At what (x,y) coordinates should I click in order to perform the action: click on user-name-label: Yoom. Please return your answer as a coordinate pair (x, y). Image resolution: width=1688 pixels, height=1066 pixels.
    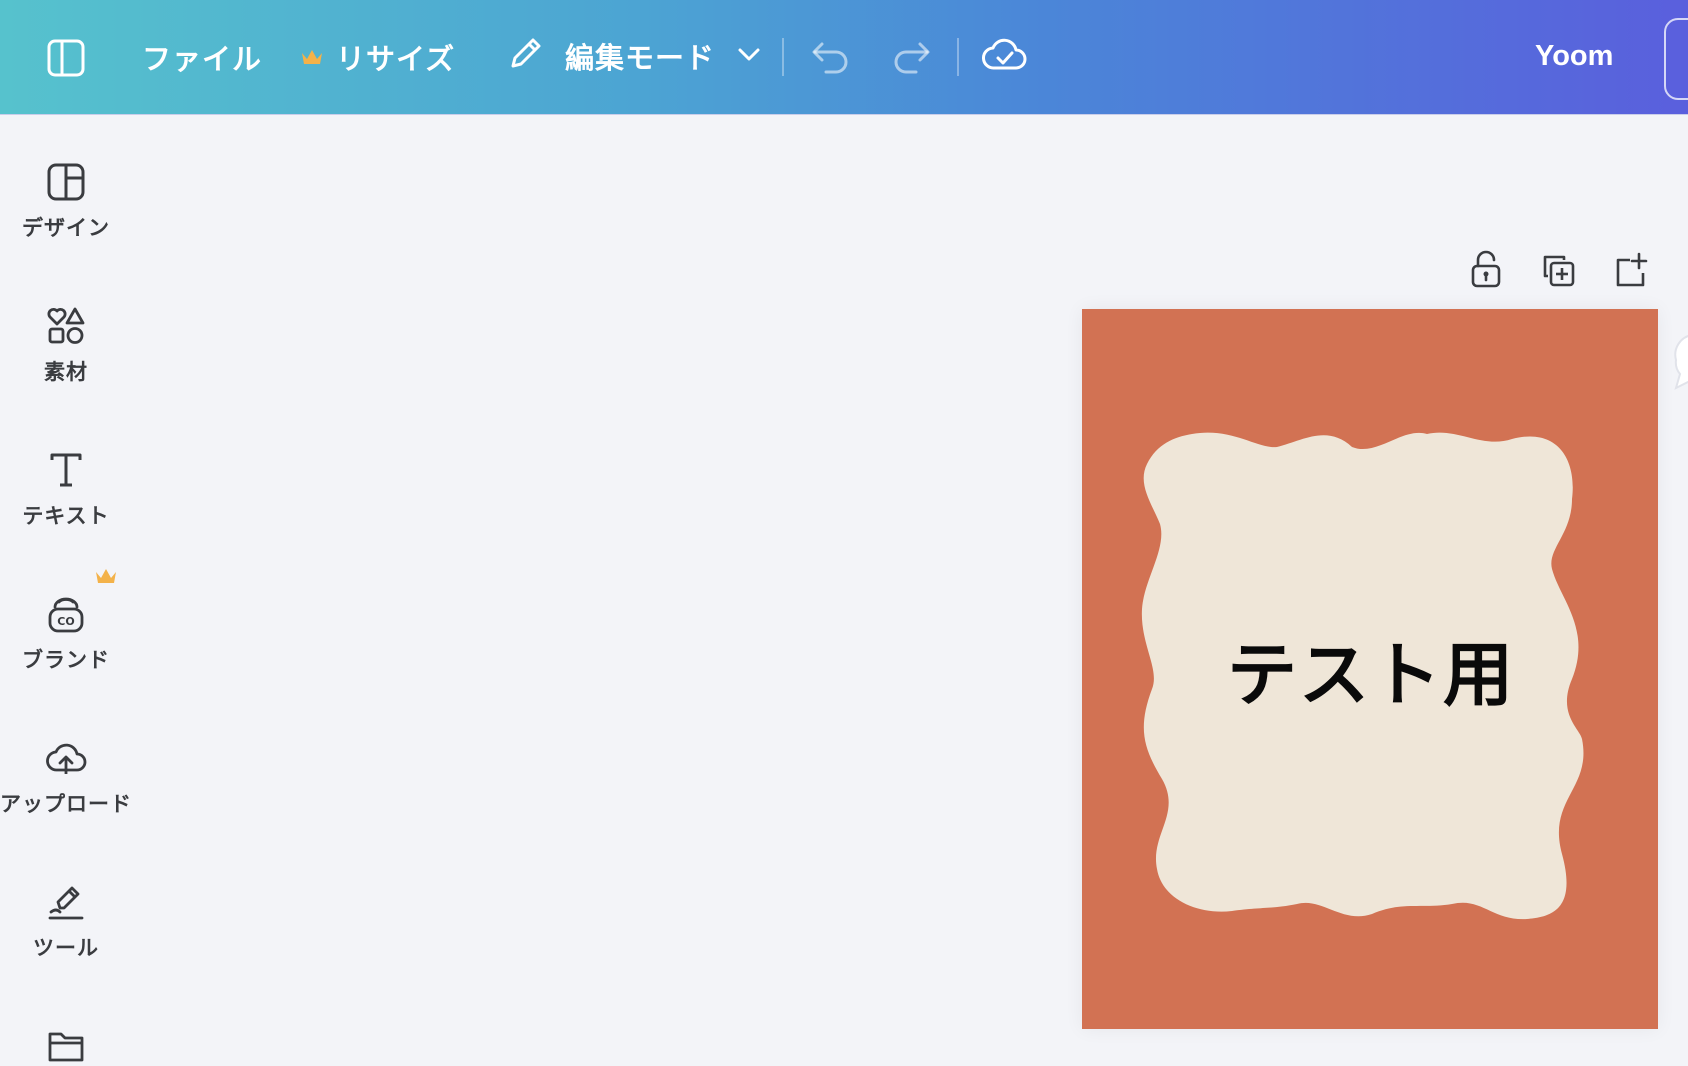
    Looking at the image, I should click on (1574, 56).